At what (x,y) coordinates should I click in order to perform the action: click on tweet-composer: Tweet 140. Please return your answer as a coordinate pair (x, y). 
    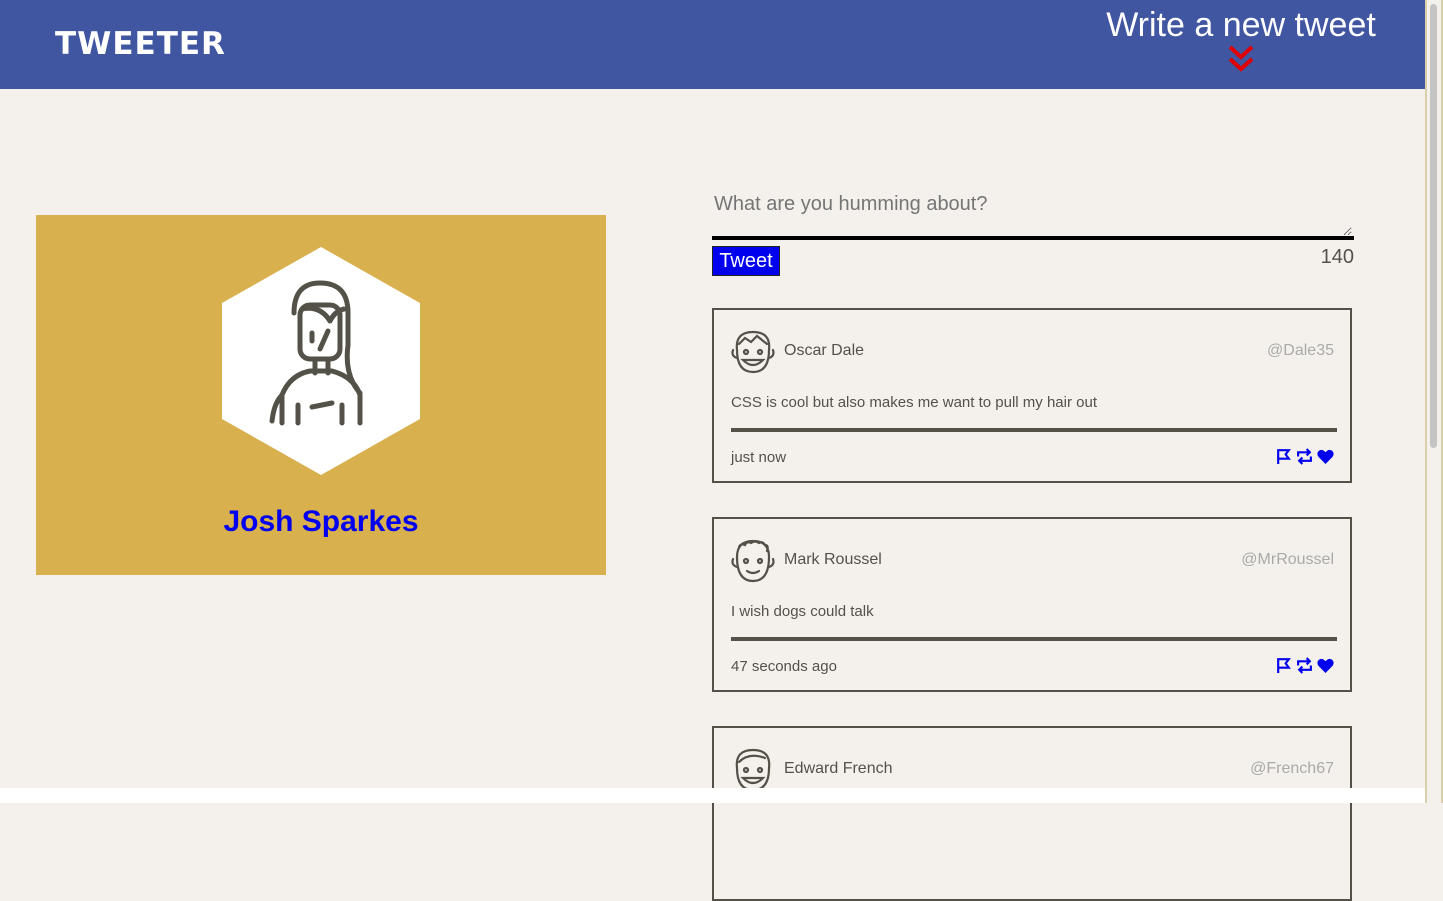
    Looking at the image, I should click on (1033, 233).